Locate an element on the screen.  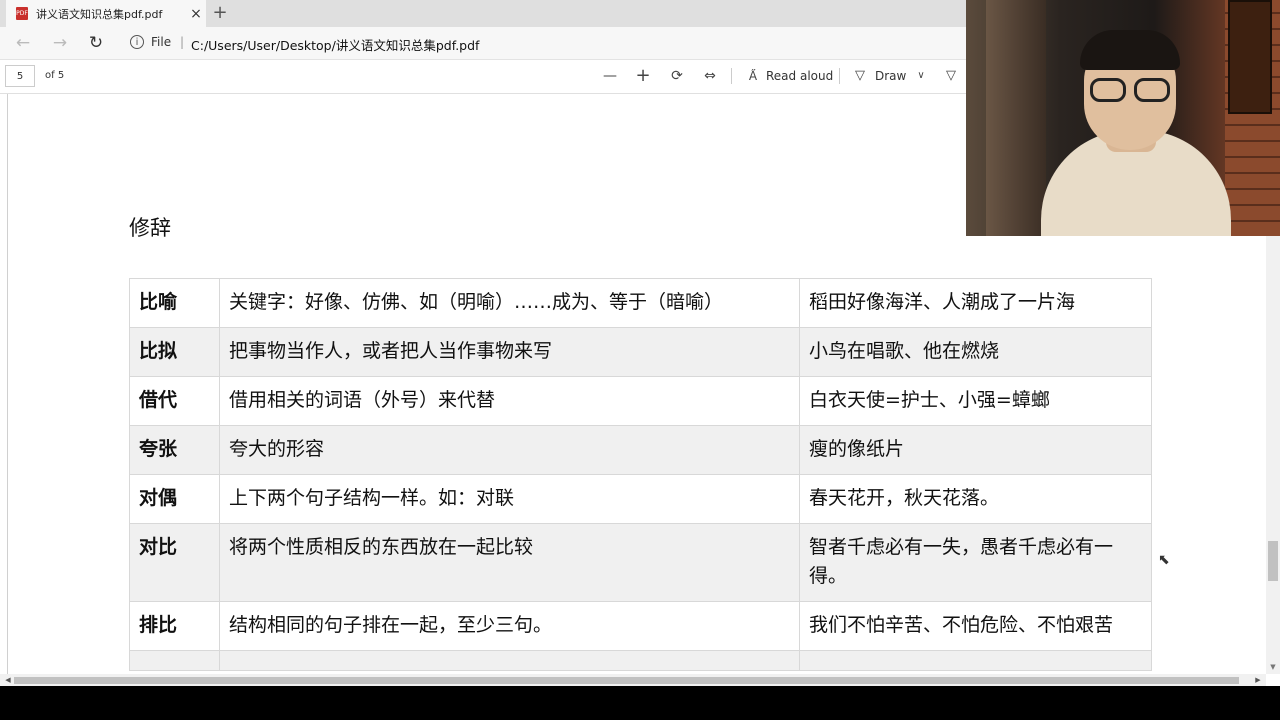
scroll-left-icon: ◀ is located at coordinates (8, 680).